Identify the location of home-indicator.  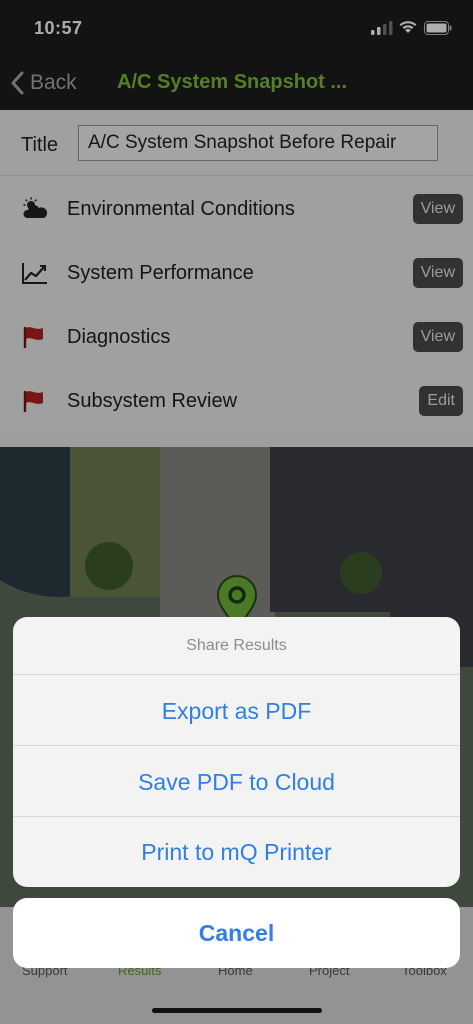
(237, 1010).